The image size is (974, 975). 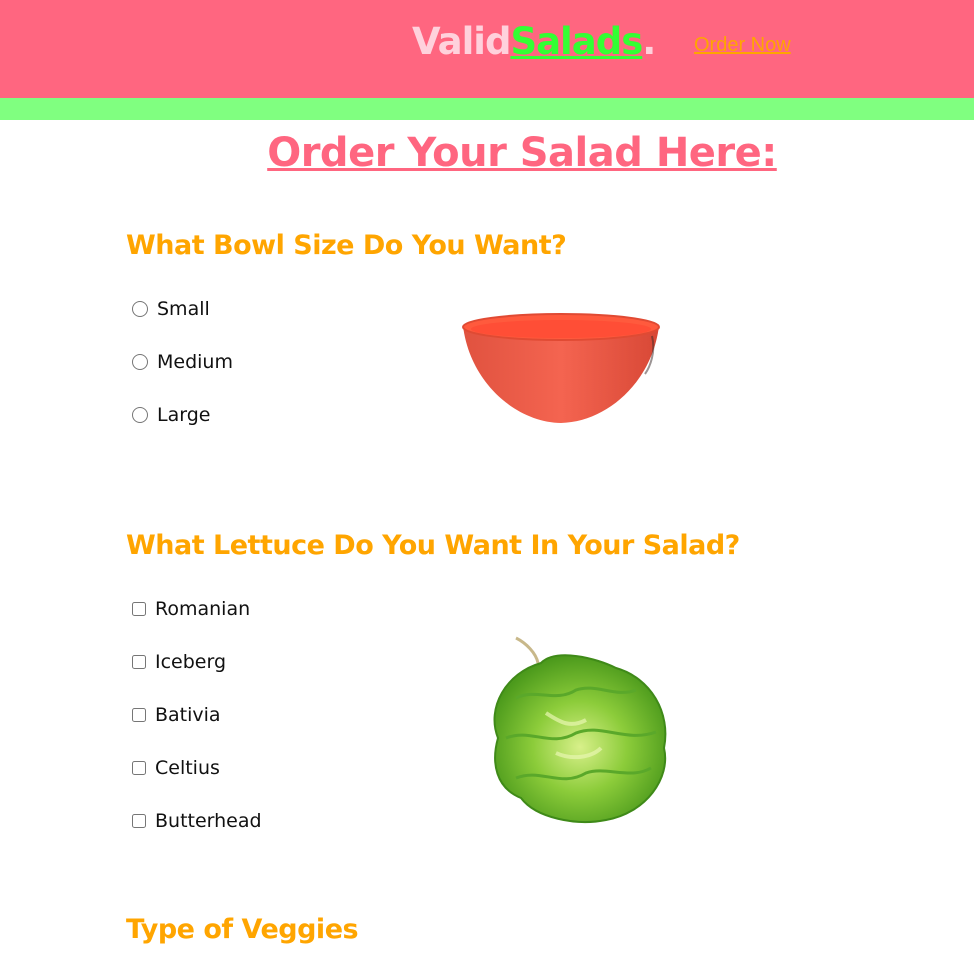 What do you see at coordinates (487, 109) in the screenshot?
I see `accent-bar` at bounding box center [487, 109].